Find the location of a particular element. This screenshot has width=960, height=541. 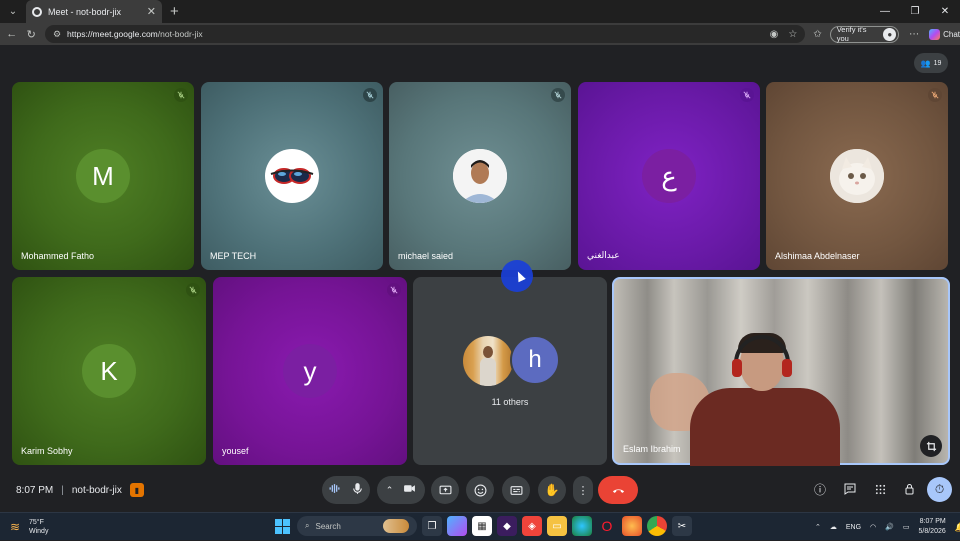

camera-control: ⌃ is located at coordinates (401, 490).